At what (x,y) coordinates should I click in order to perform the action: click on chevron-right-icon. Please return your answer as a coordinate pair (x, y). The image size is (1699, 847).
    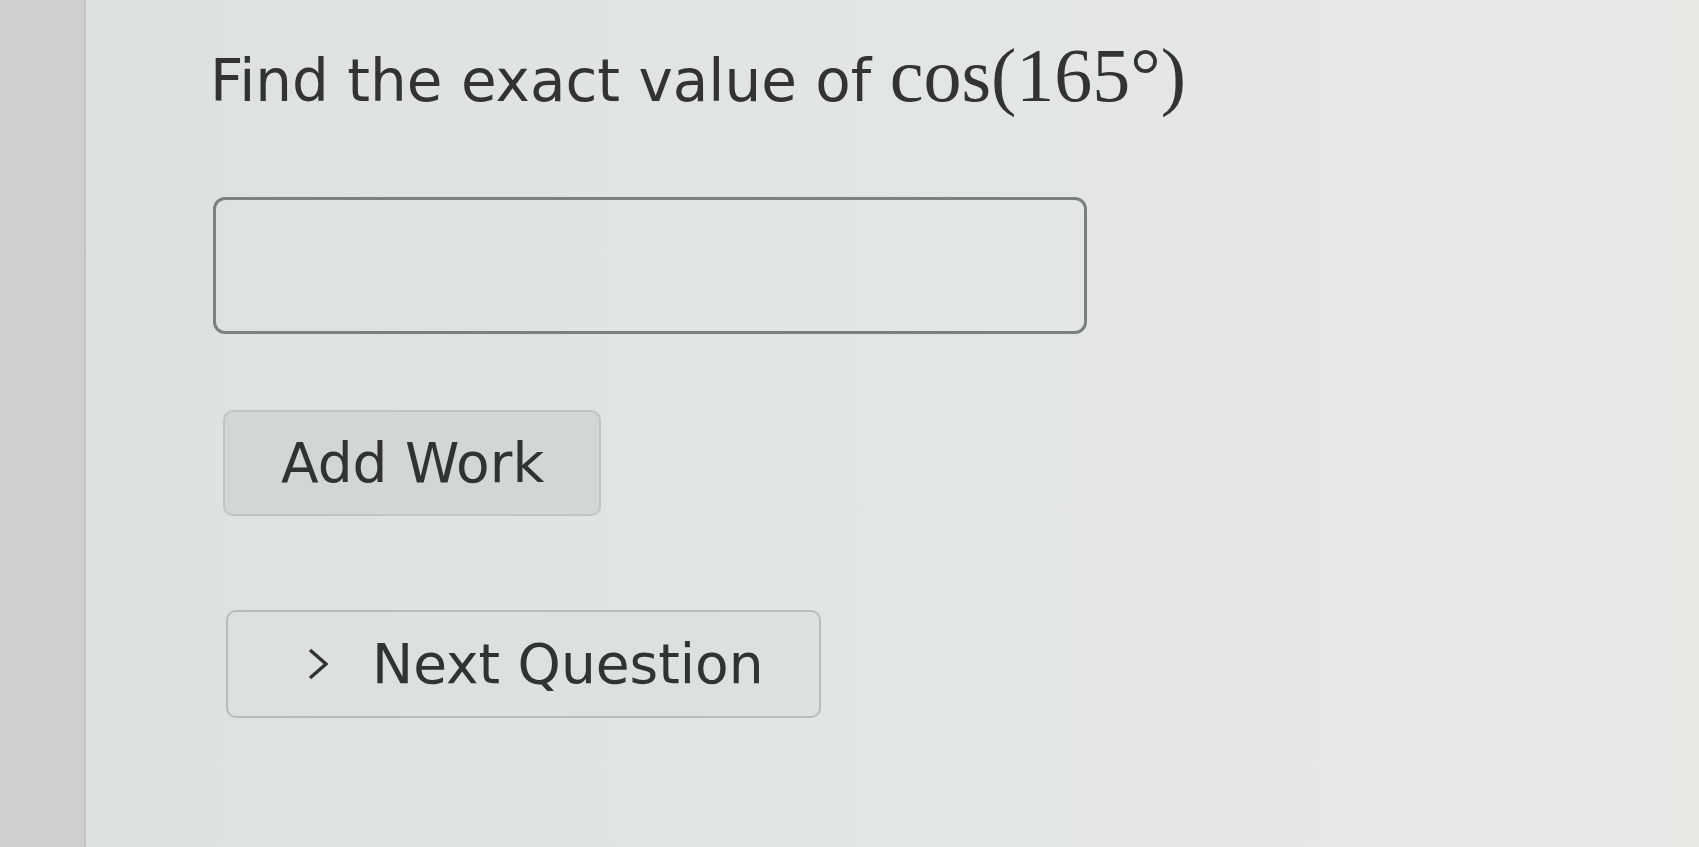
    Looking at the image, I should click on (318, 664).